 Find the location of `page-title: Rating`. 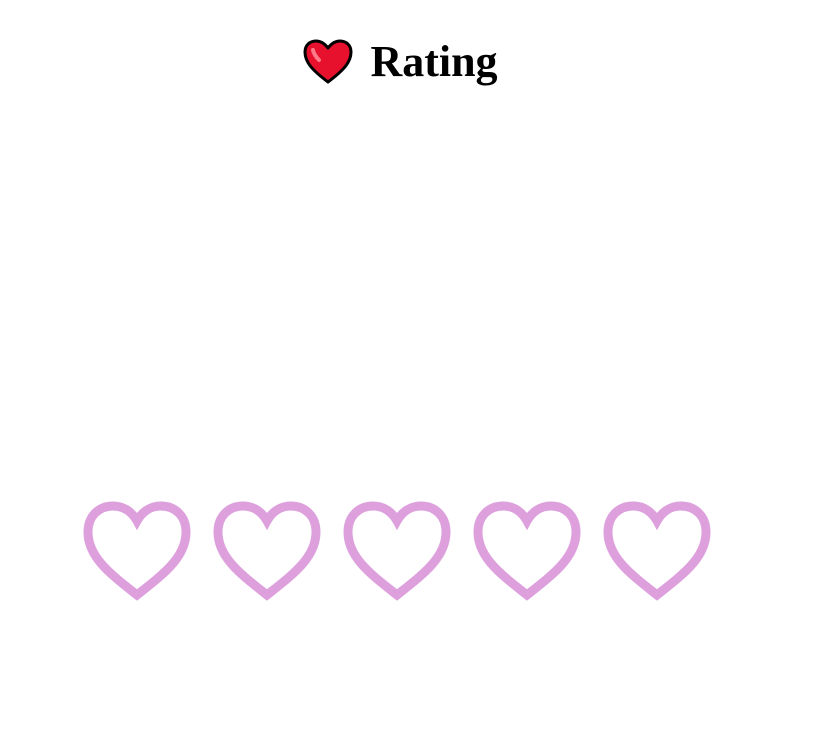

page-title: Rating is located at coordinates (400, 62).